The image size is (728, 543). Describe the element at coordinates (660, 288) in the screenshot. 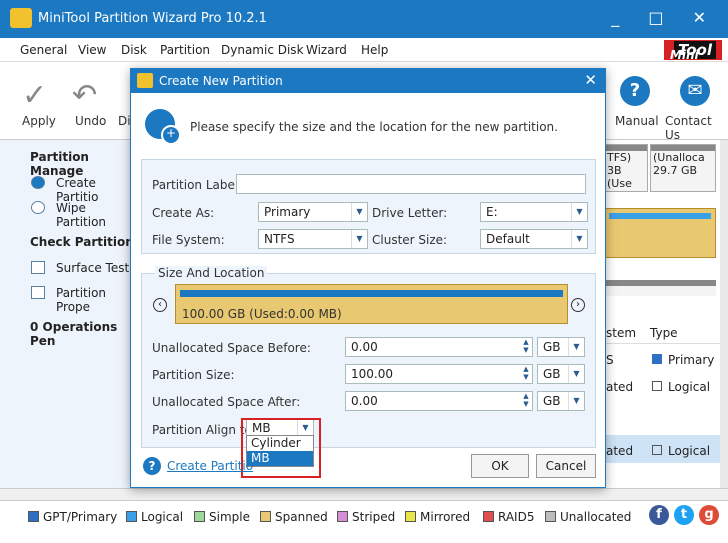

I see `disk-block-row` at that location.